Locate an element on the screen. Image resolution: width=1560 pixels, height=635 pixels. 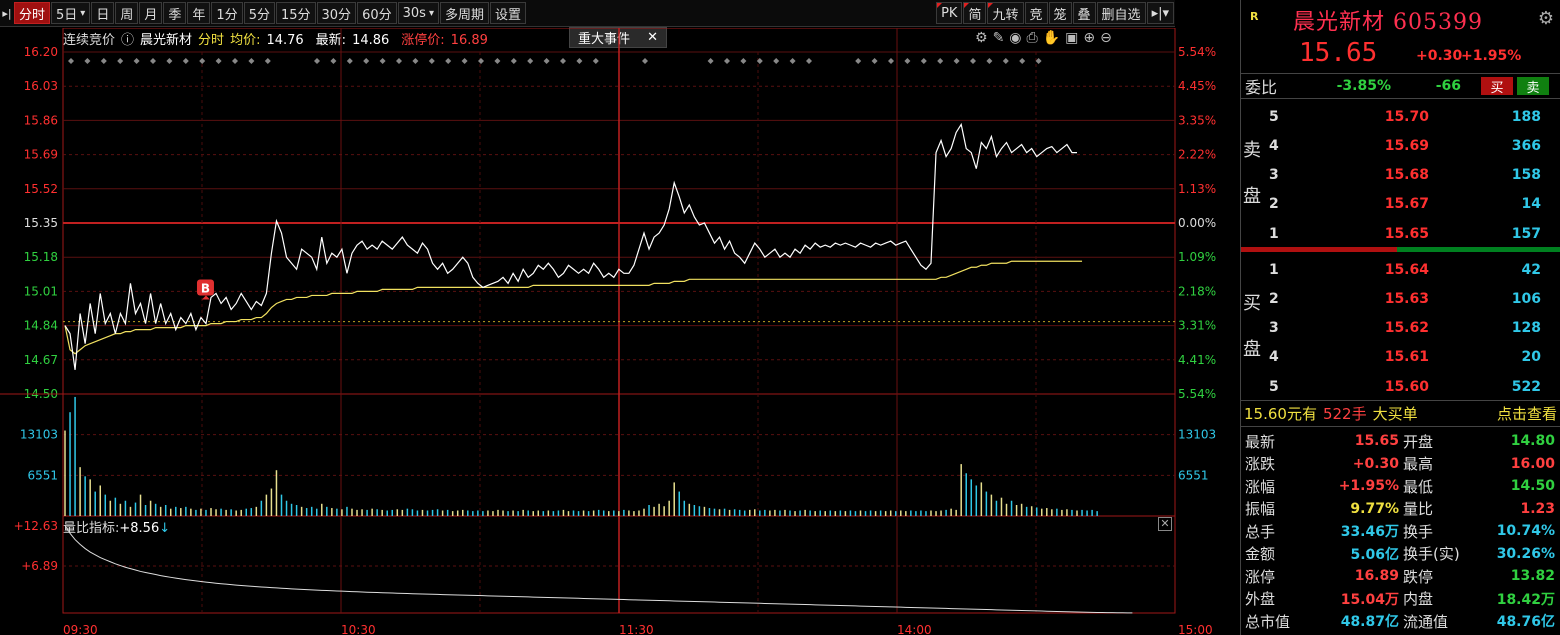
view-details-link: 点击查看 is located at coordinates (1527, 413).